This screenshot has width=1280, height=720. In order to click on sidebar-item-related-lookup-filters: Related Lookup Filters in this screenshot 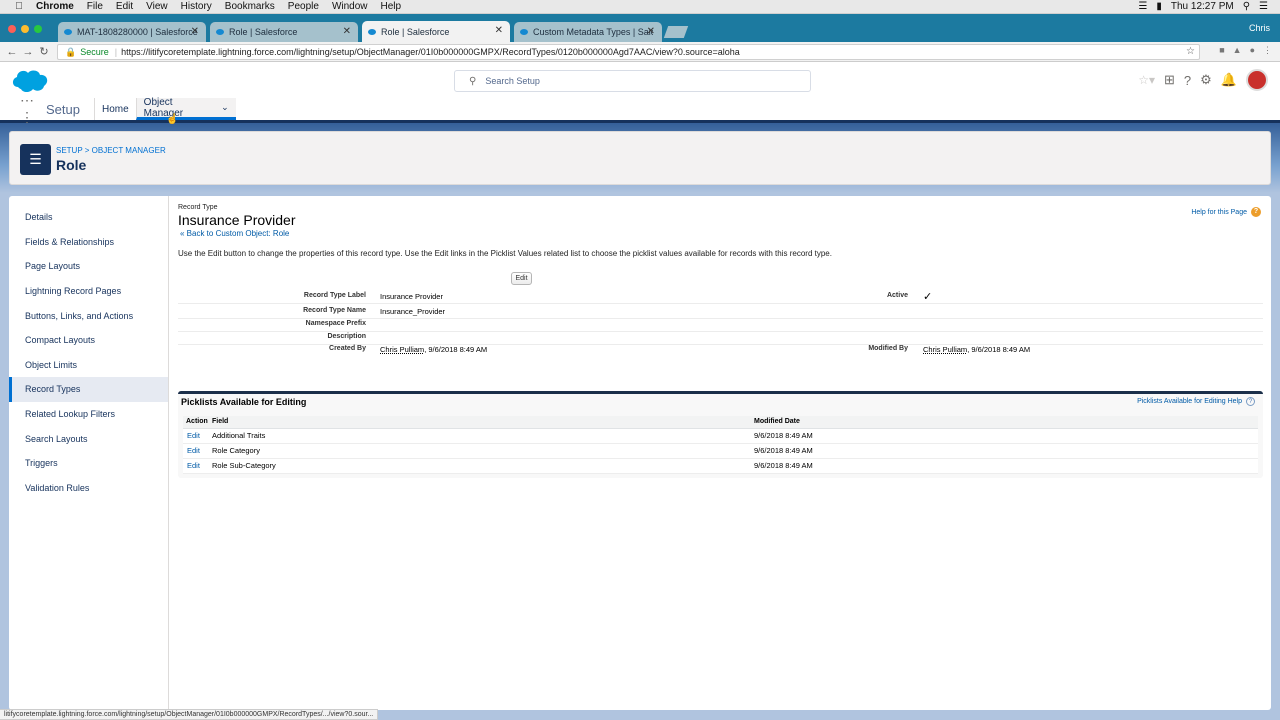, I will do `click(88, 414)`.